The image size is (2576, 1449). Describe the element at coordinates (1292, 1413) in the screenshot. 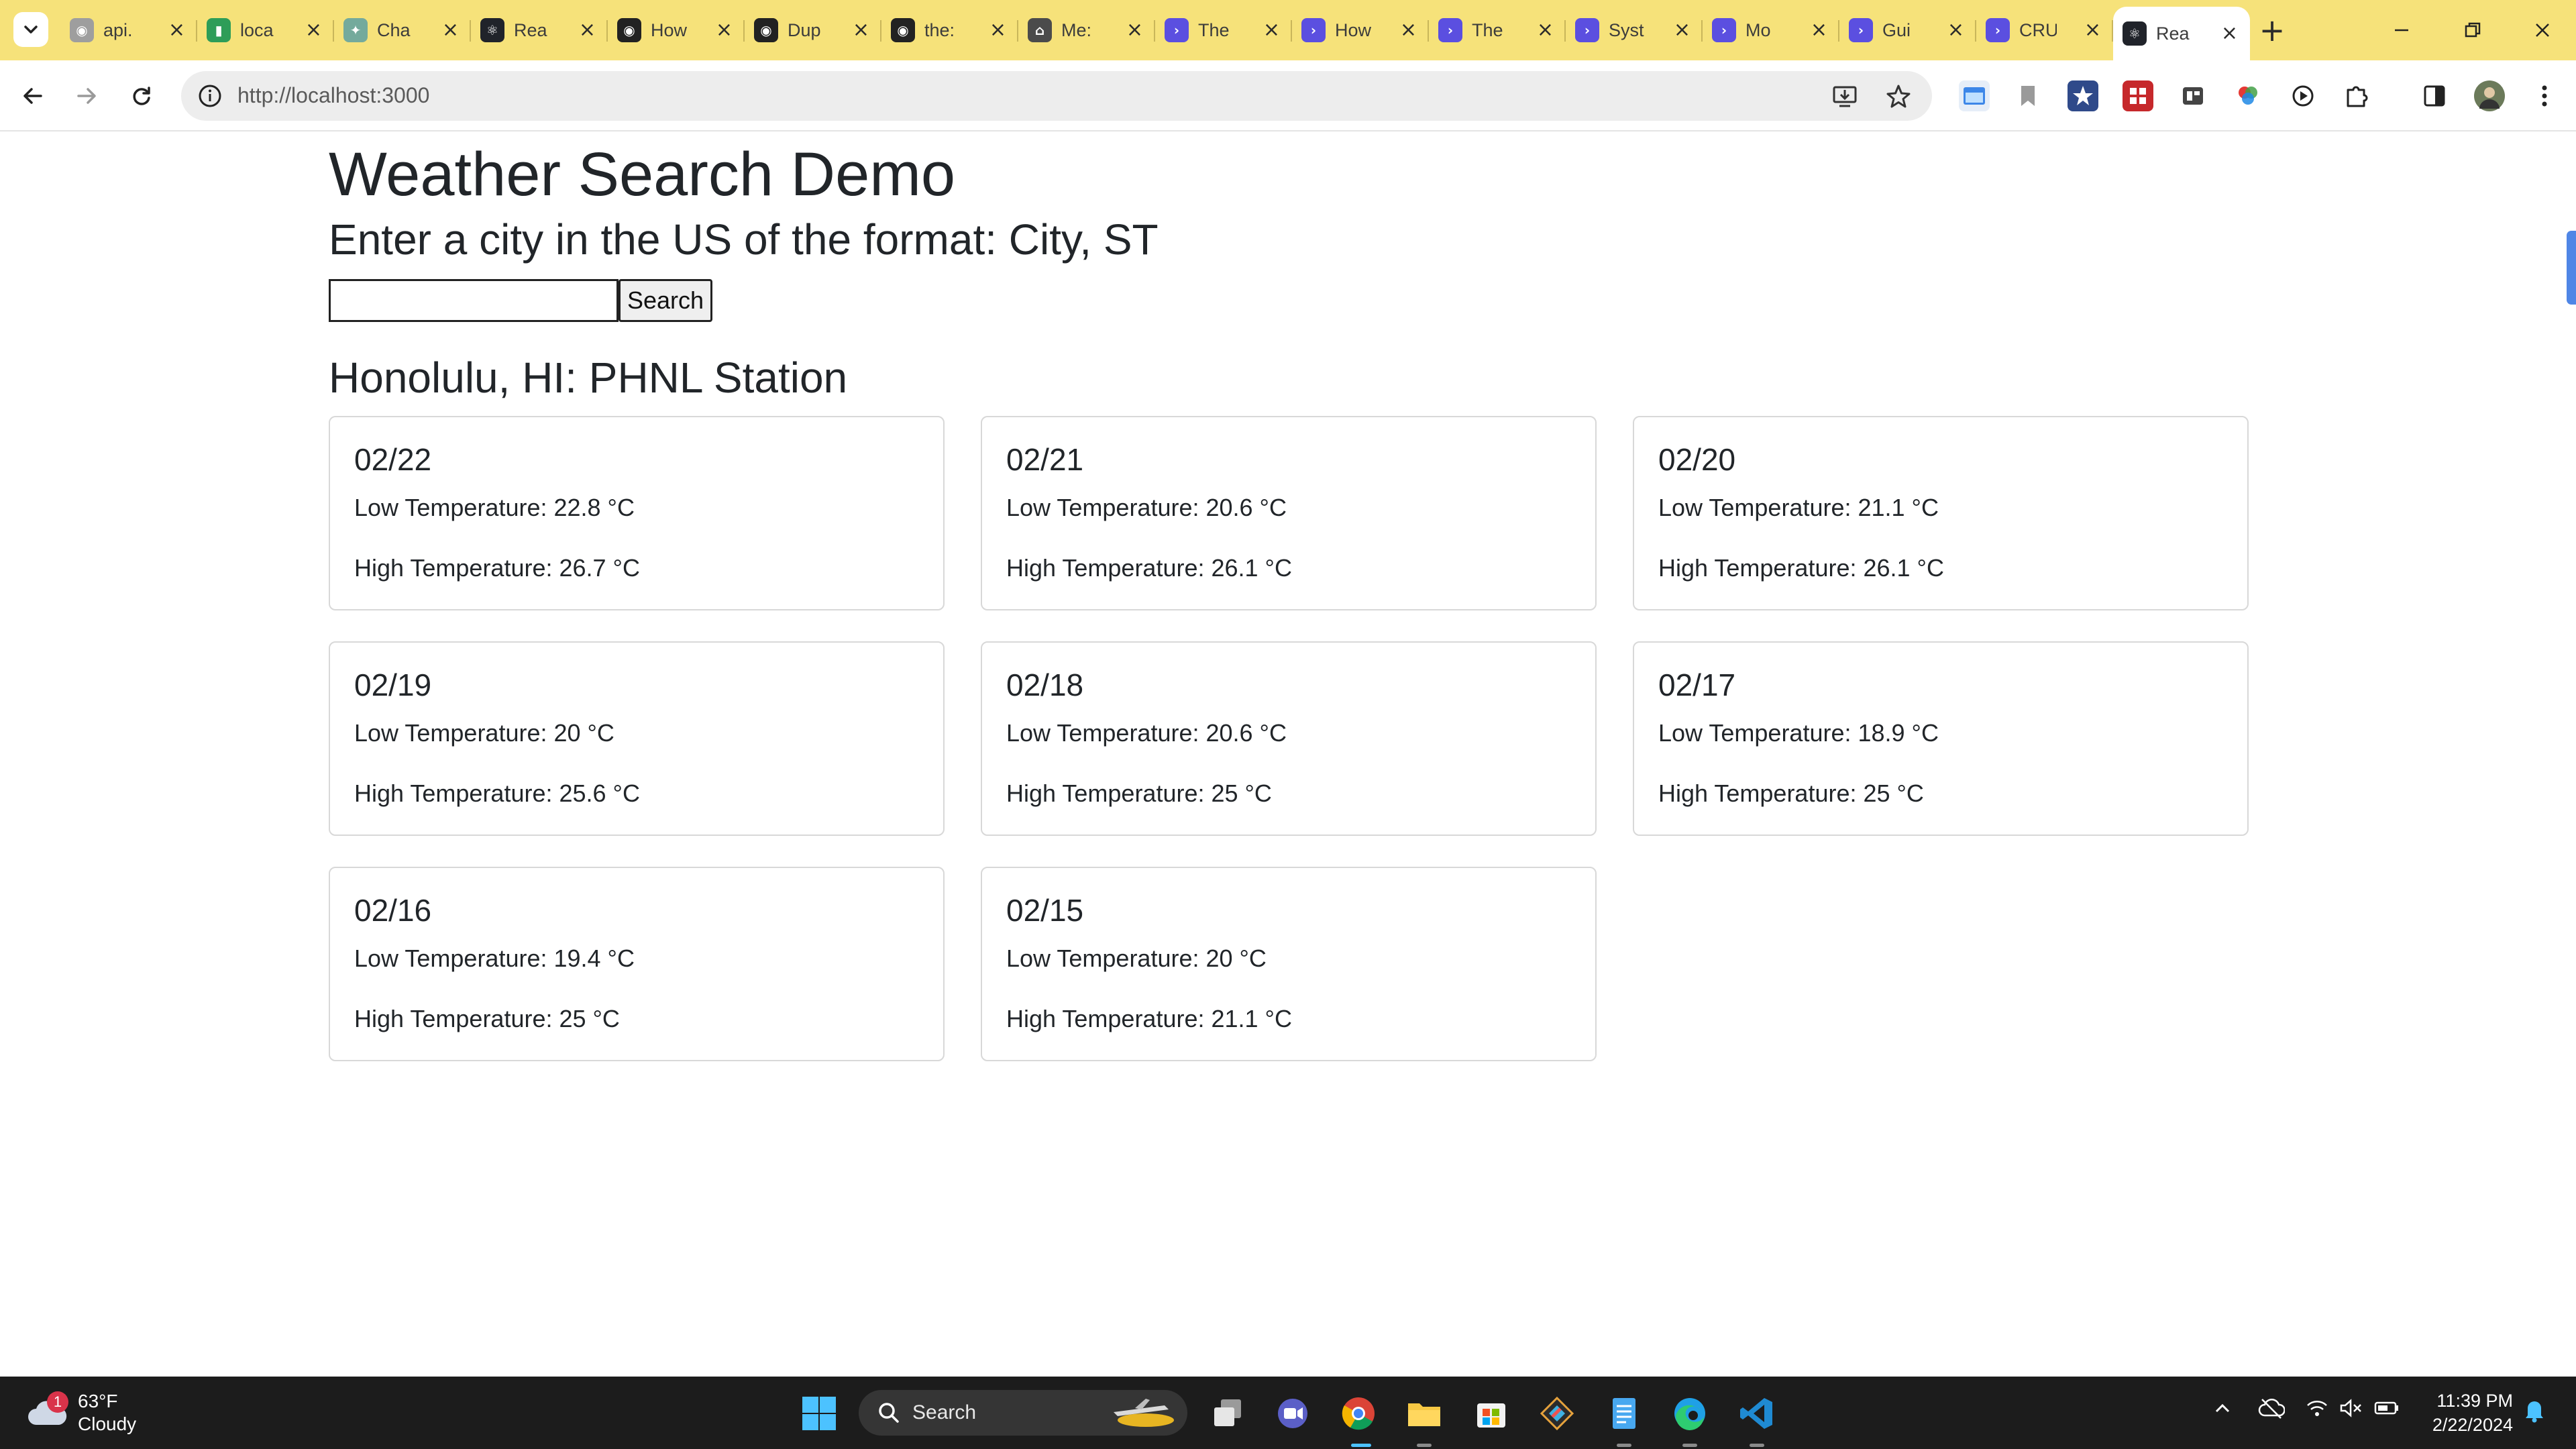

I see `chat-app-button` at that location.